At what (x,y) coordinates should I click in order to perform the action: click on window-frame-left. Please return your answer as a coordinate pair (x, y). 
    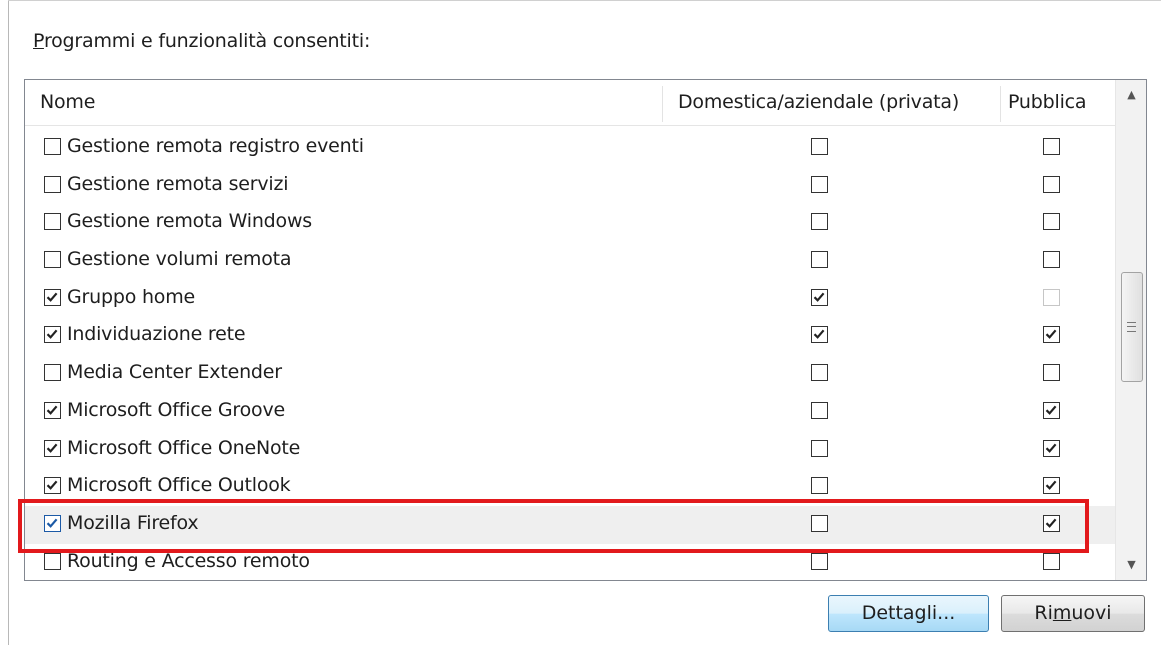
    Looking at the image, I should click on (8, 322).